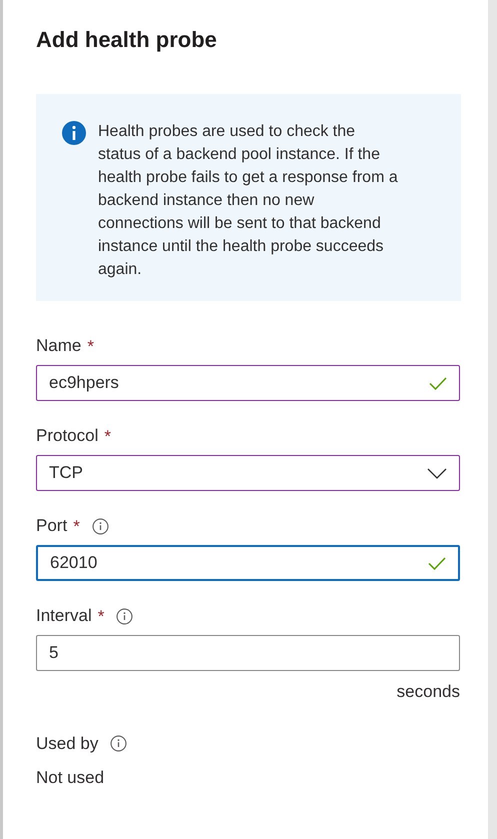 This screenshot has width=497, height=839. What do you see at coordinates (248, 563) in the screenshot?
I see `input-field: 62010` at bounding box center [248, 563].